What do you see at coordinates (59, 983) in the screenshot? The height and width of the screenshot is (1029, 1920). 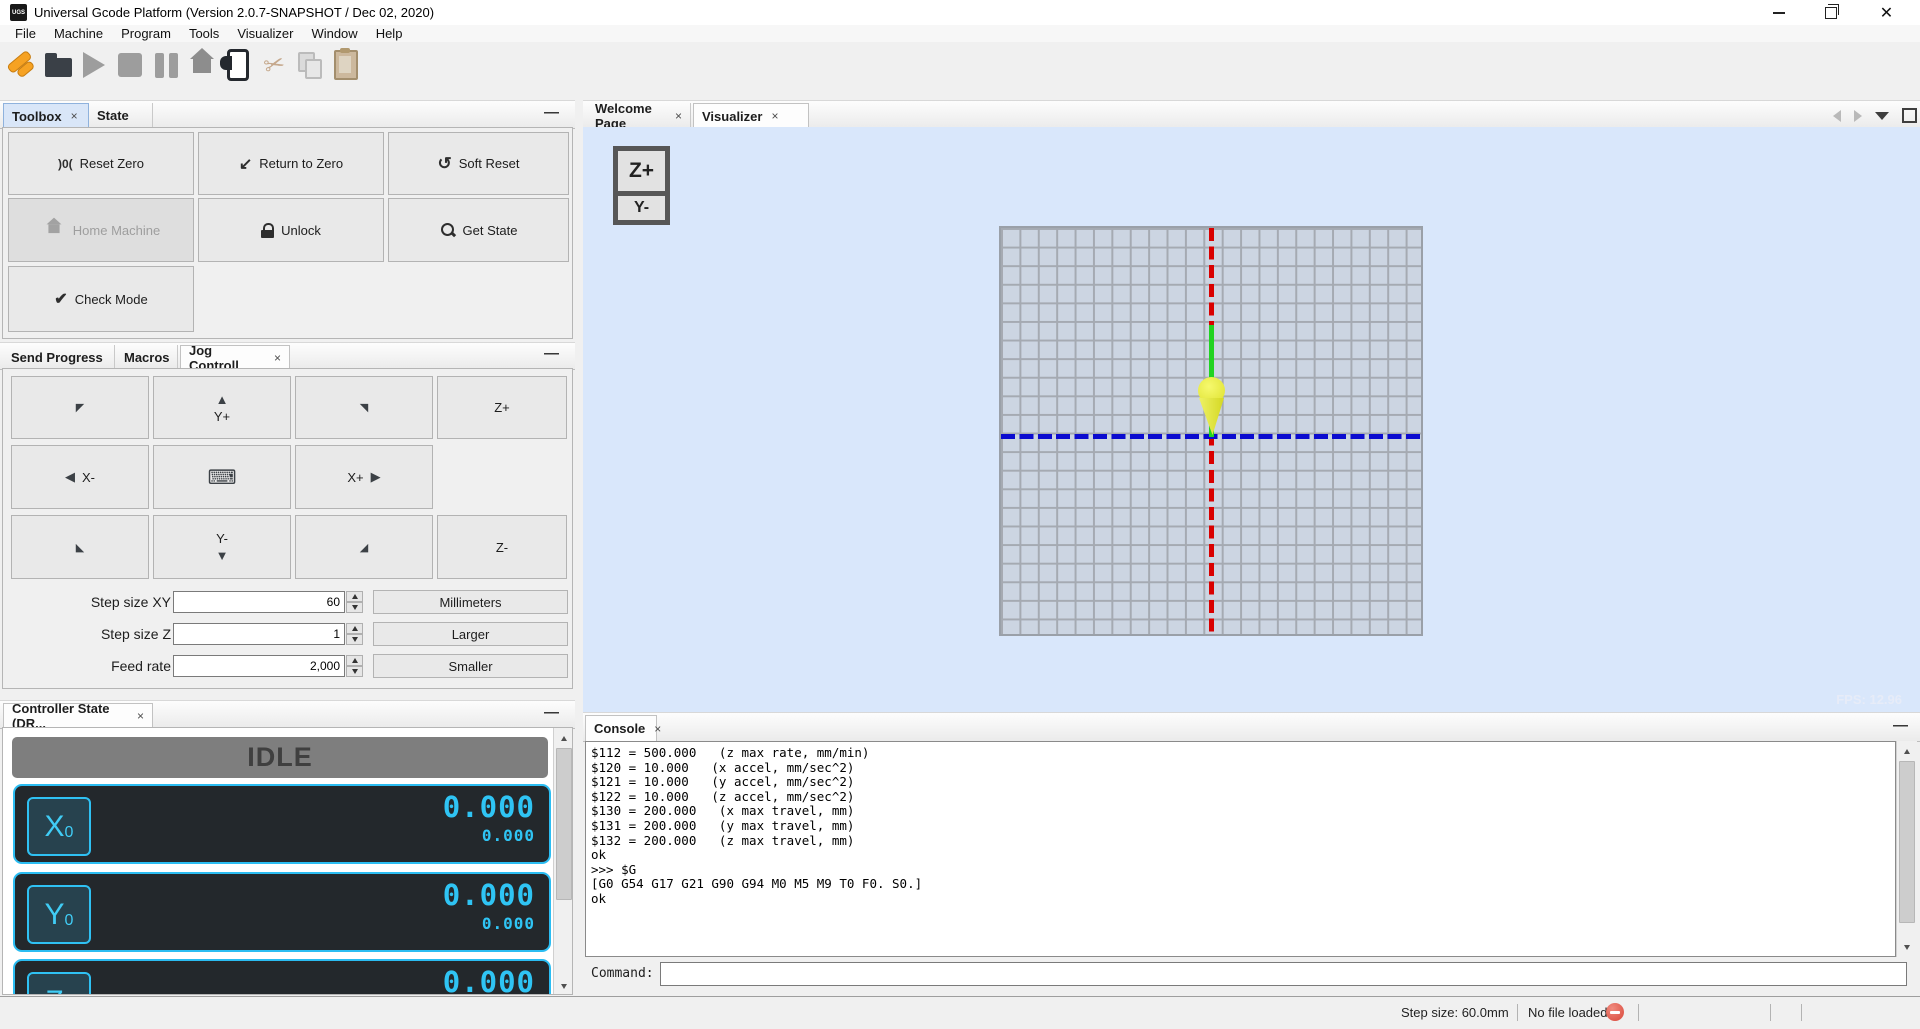 I see `dro-z-axis-button: Z 0` at bounding box center [59, 983].